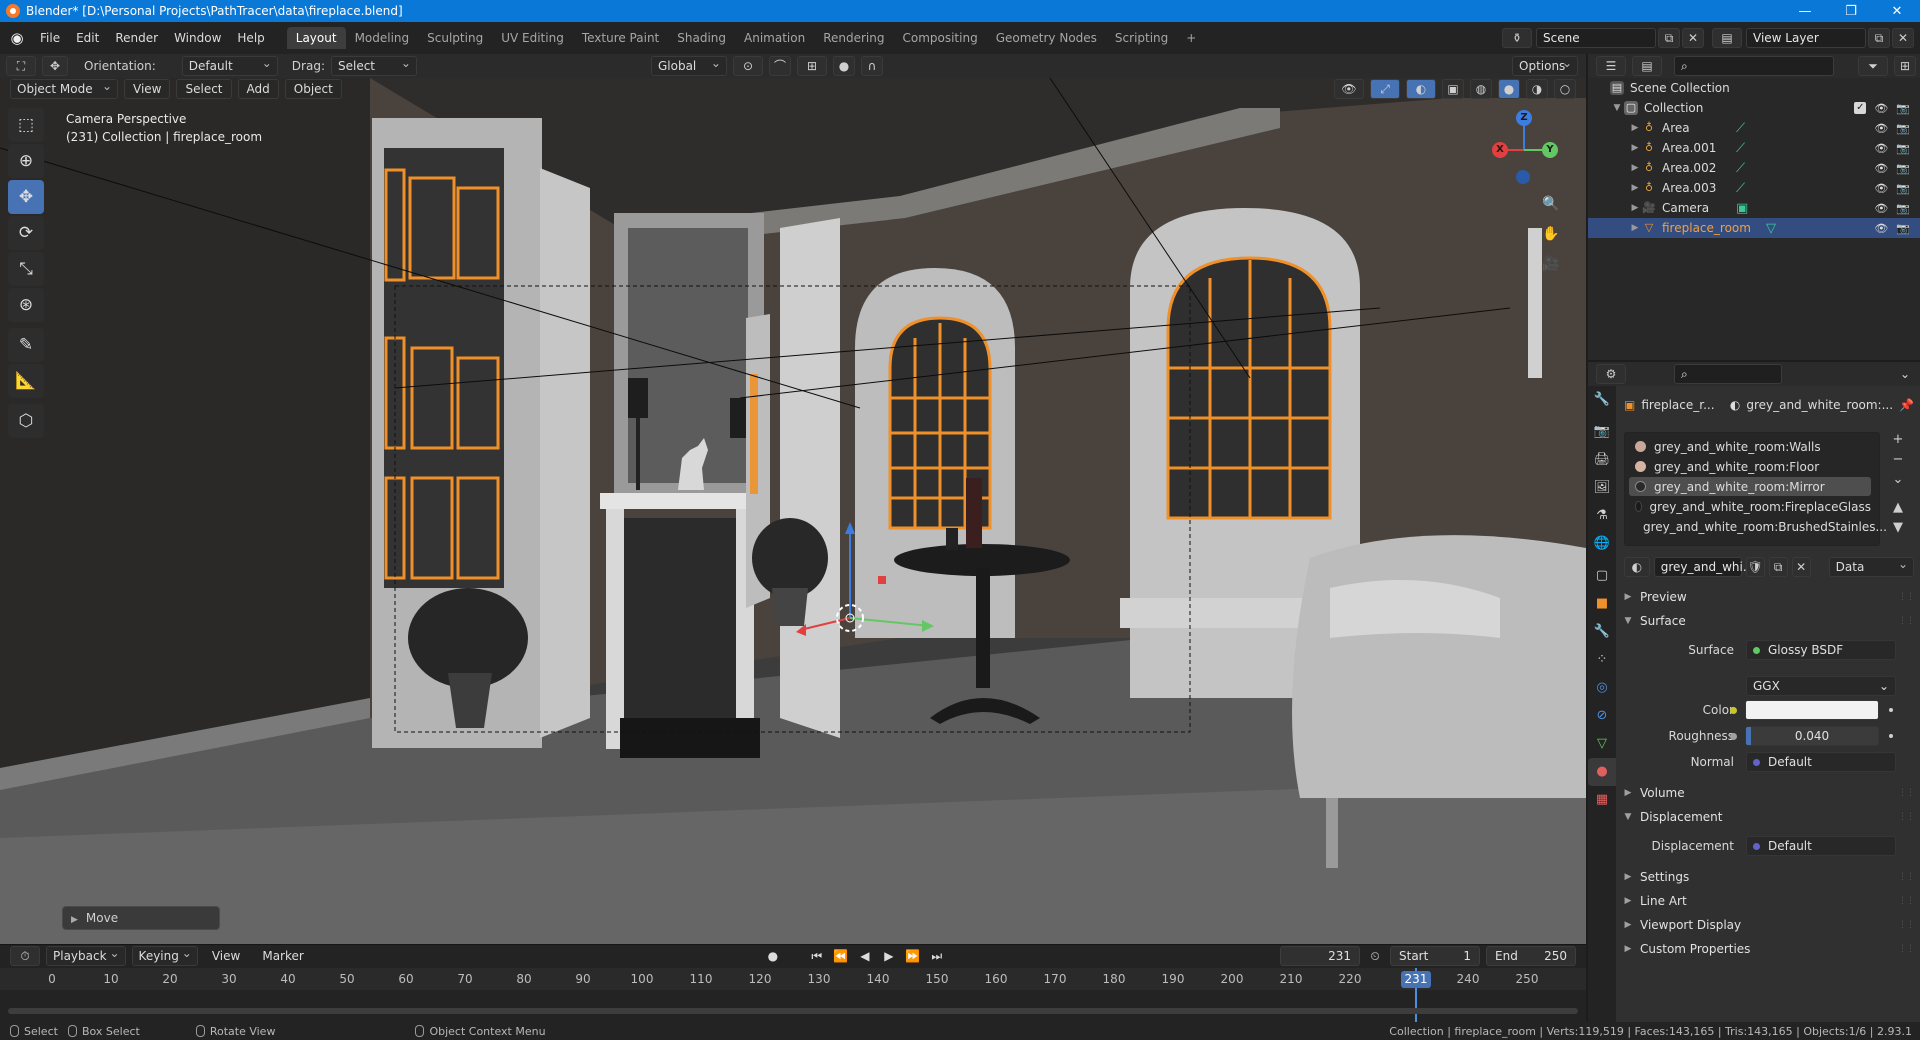  I want to click on new-collection-icon: ⊞, so click(1905, 66).